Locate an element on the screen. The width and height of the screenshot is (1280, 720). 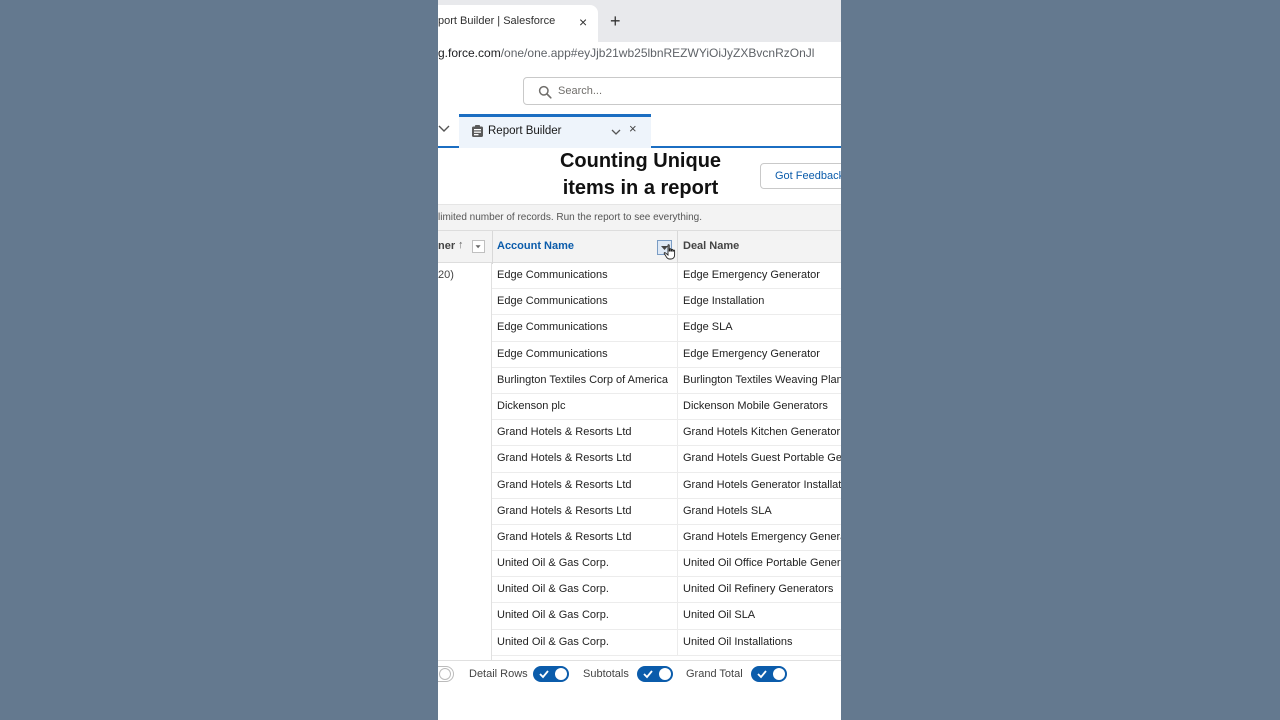
close-icon: × is located at coordinates (633, 128).